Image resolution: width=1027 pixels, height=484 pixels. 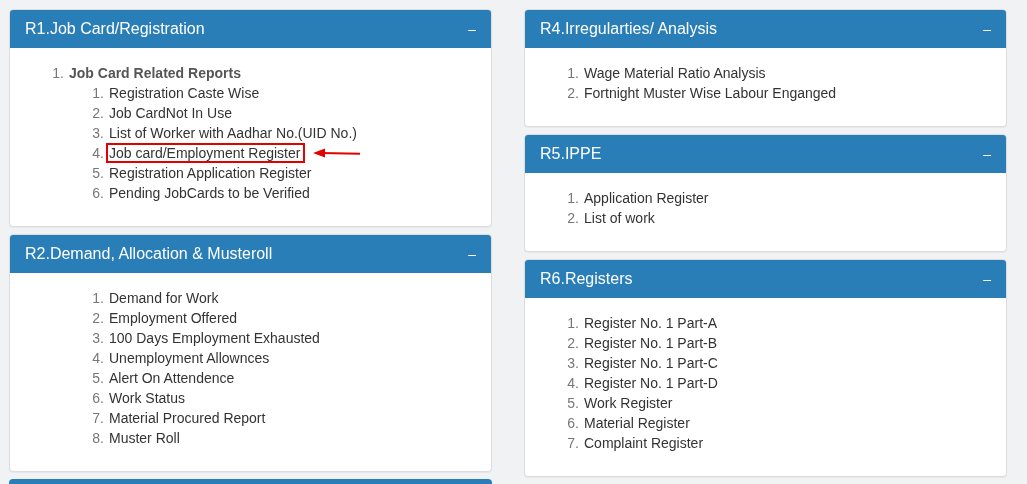 I want to click on report-link: List of work, so click(x=619, y=218).